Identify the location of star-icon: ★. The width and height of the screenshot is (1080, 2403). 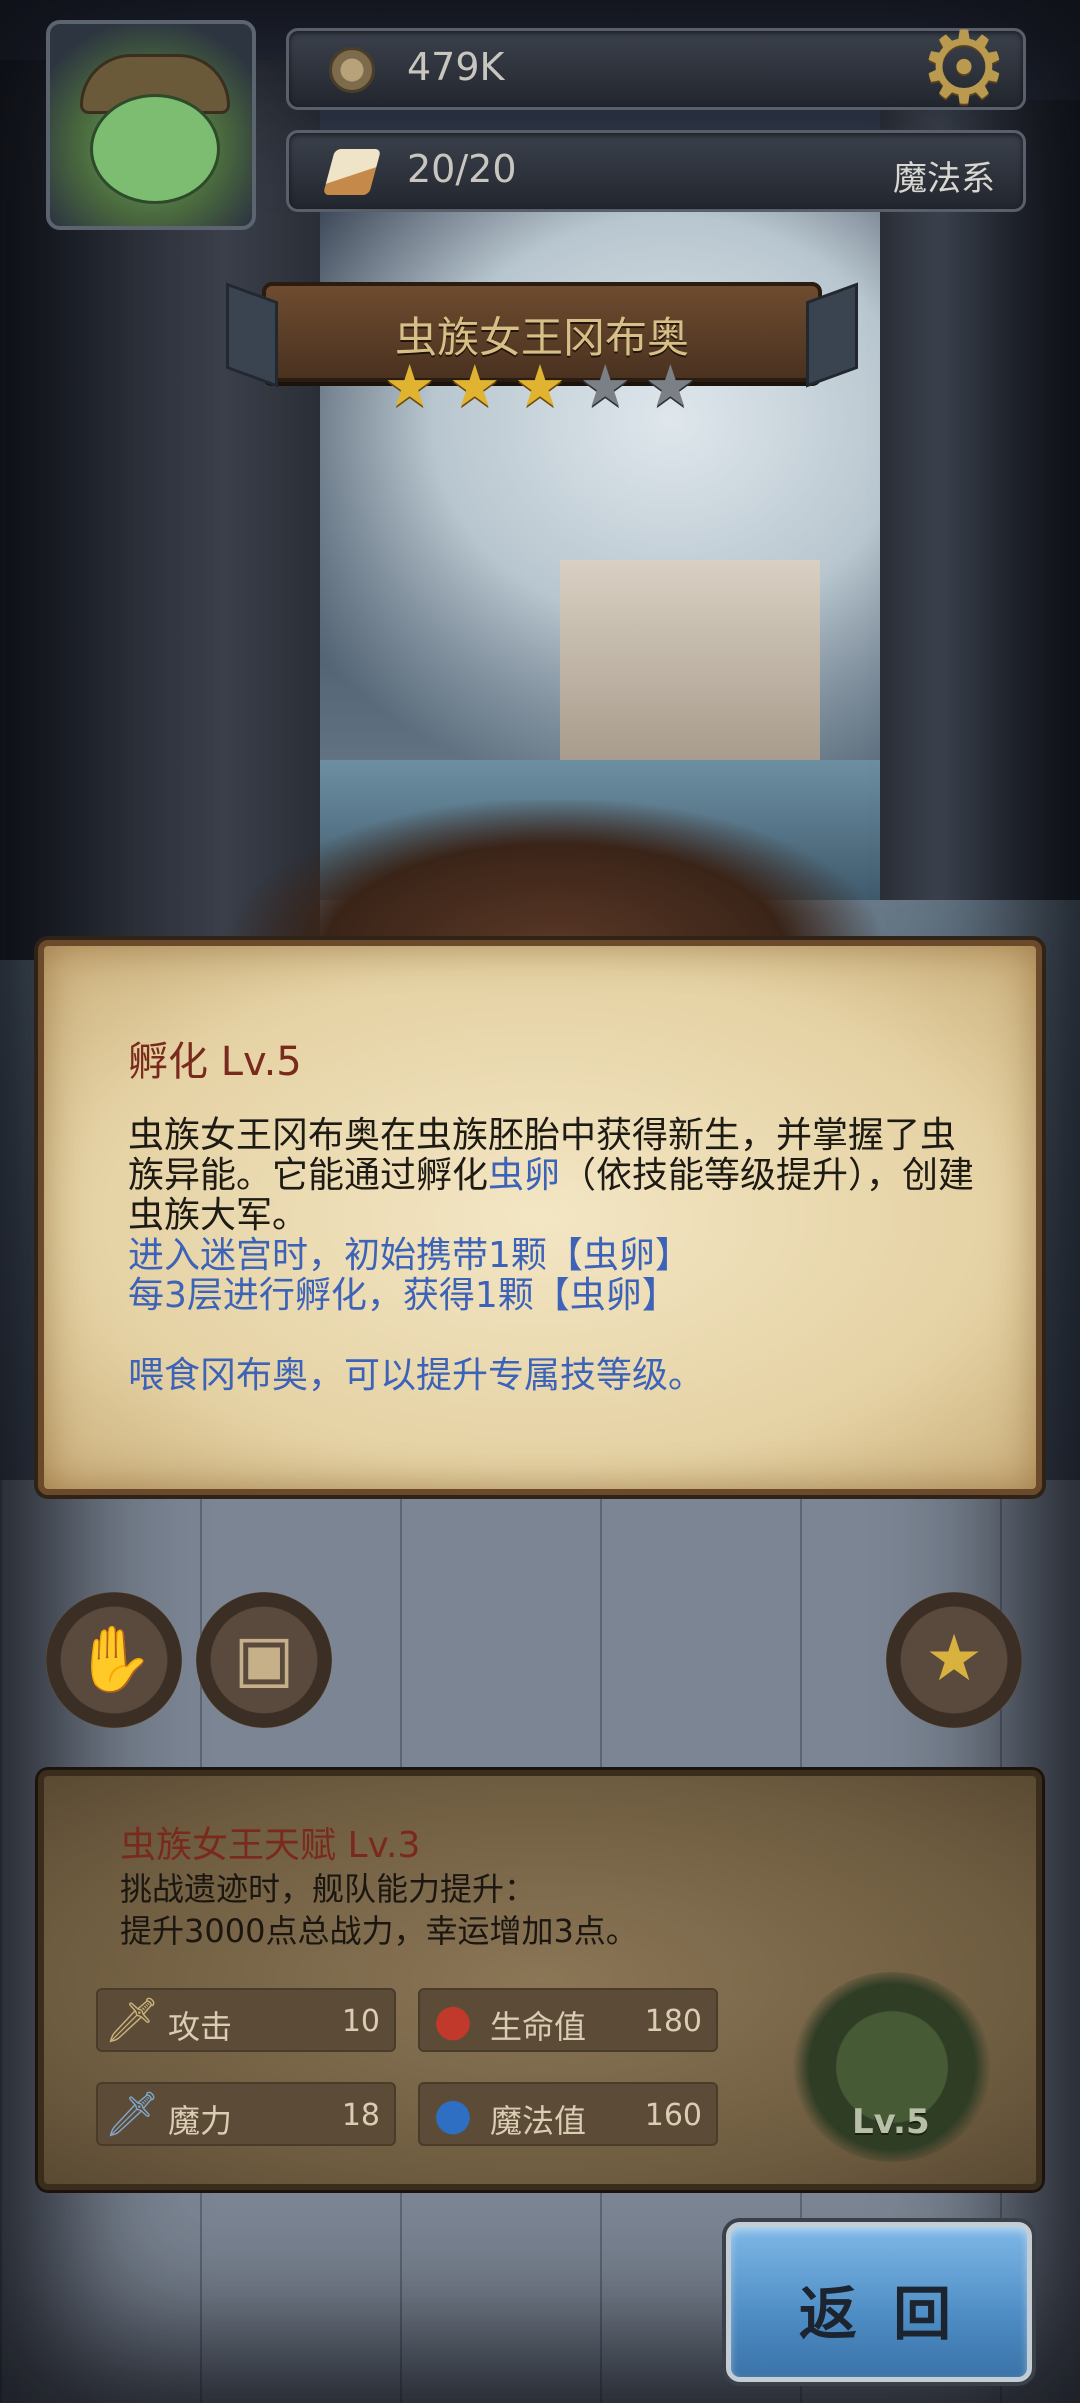
(954, 1659).